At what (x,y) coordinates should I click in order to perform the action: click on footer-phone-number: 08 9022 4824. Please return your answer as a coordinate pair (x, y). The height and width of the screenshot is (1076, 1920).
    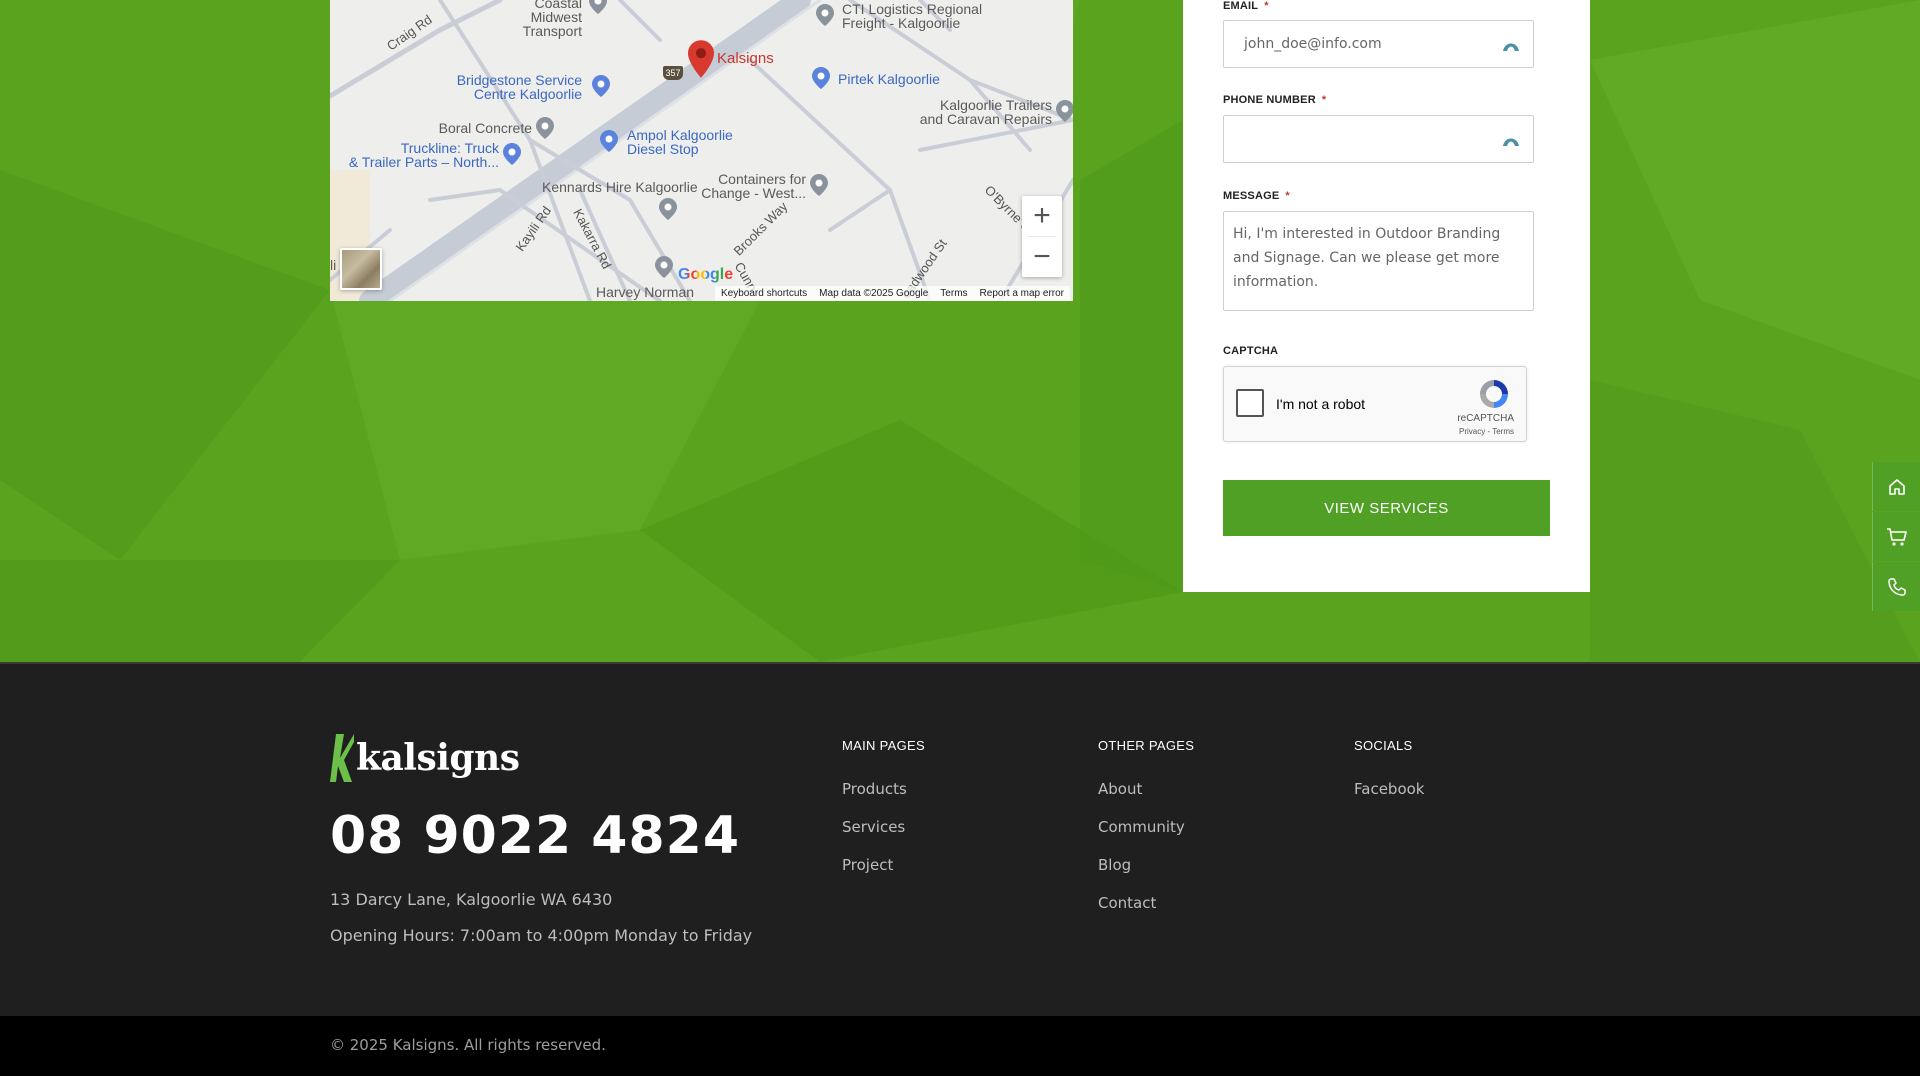
    Looking at the image, I should click on (535, 836).